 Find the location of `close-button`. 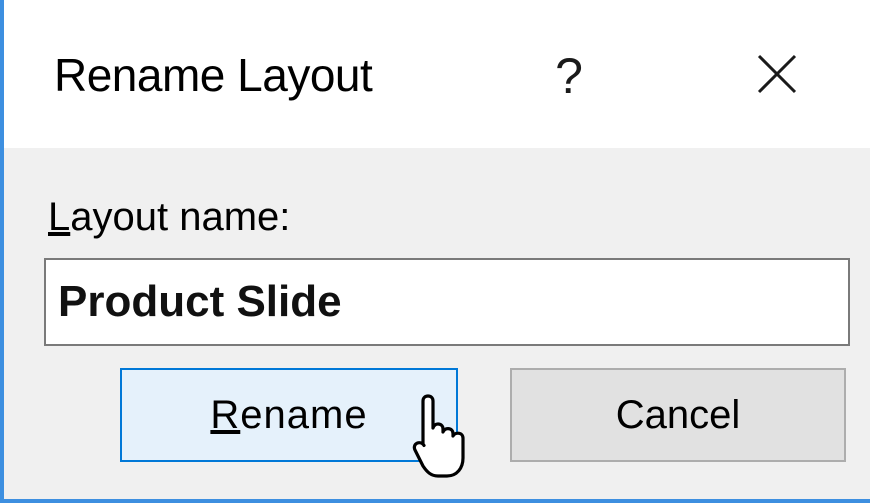

close-button is located at coordinates (777, 76).